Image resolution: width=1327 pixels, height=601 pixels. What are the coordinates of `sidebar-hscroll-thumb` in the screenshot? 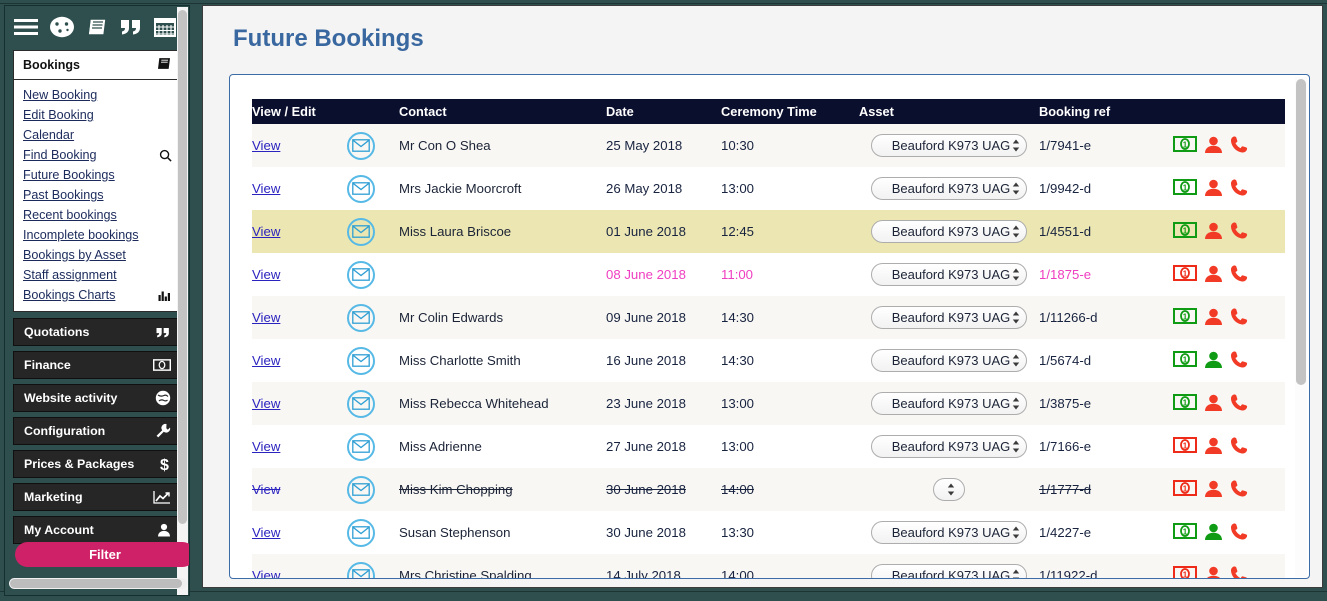 It's located at (96, 583).